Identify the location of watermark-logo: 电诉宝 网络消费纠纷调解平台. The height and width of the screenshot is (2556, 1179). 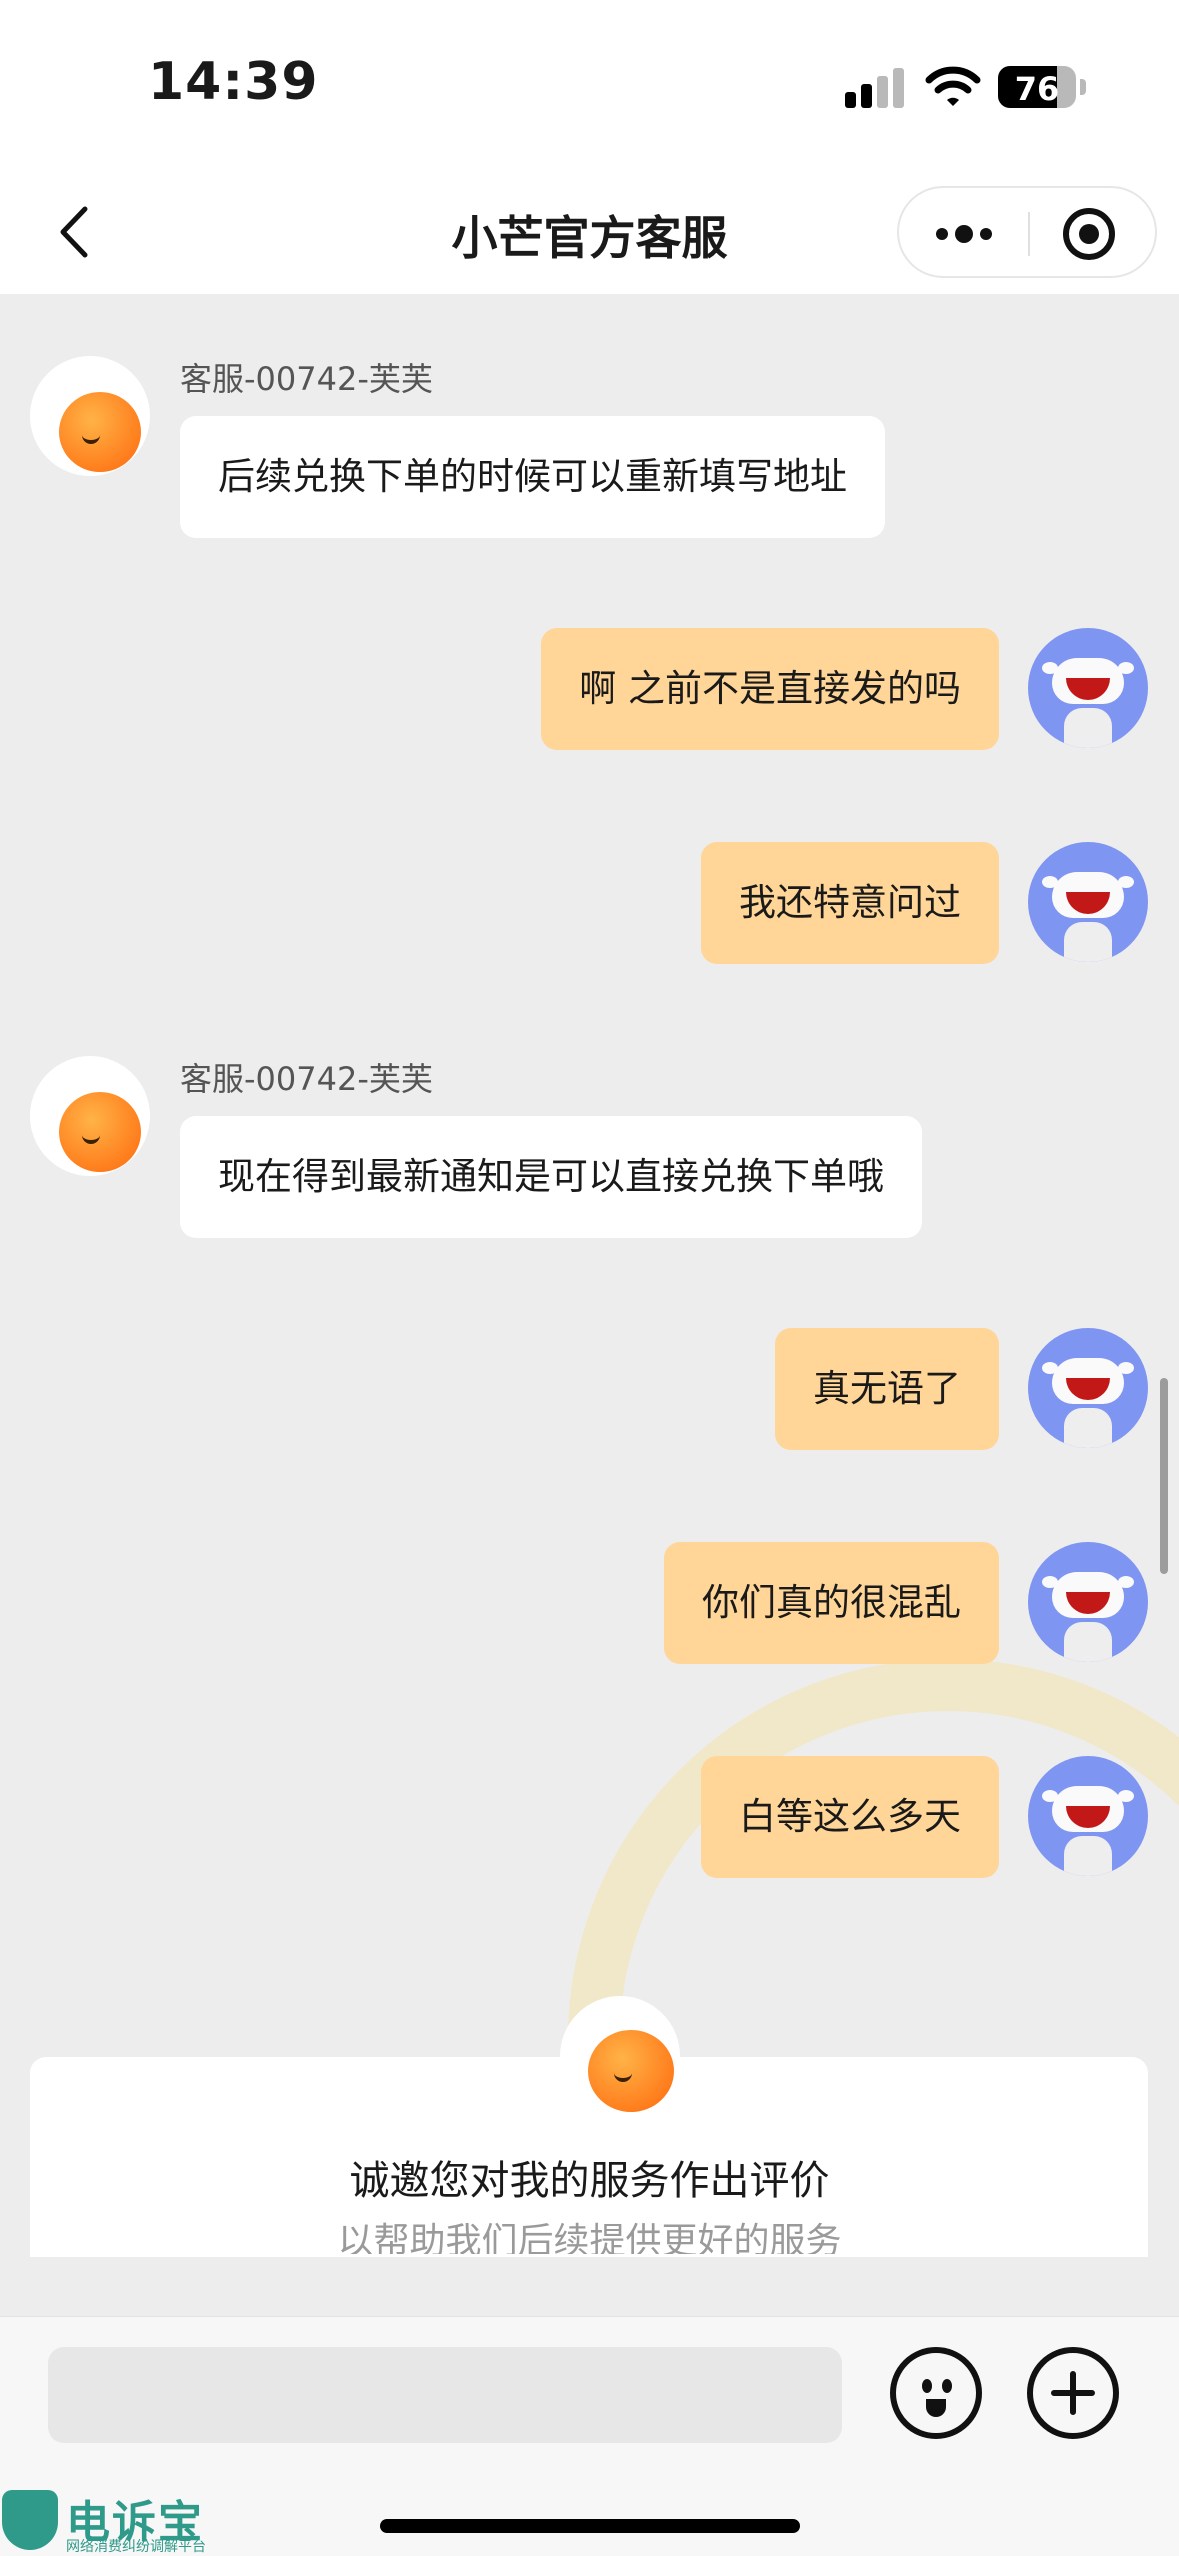
(110, 2521).